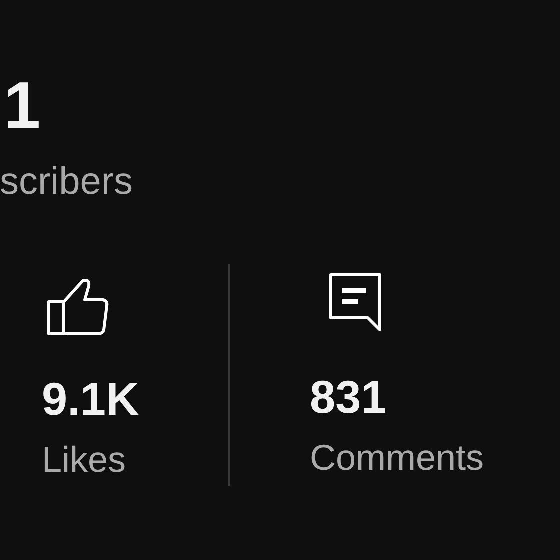 This screenshot has height=560, width=560. What do you see at coordinates (78, 308) in the screenshot?
I see `thumbs-up-icon` at bounding box center [78, 308].